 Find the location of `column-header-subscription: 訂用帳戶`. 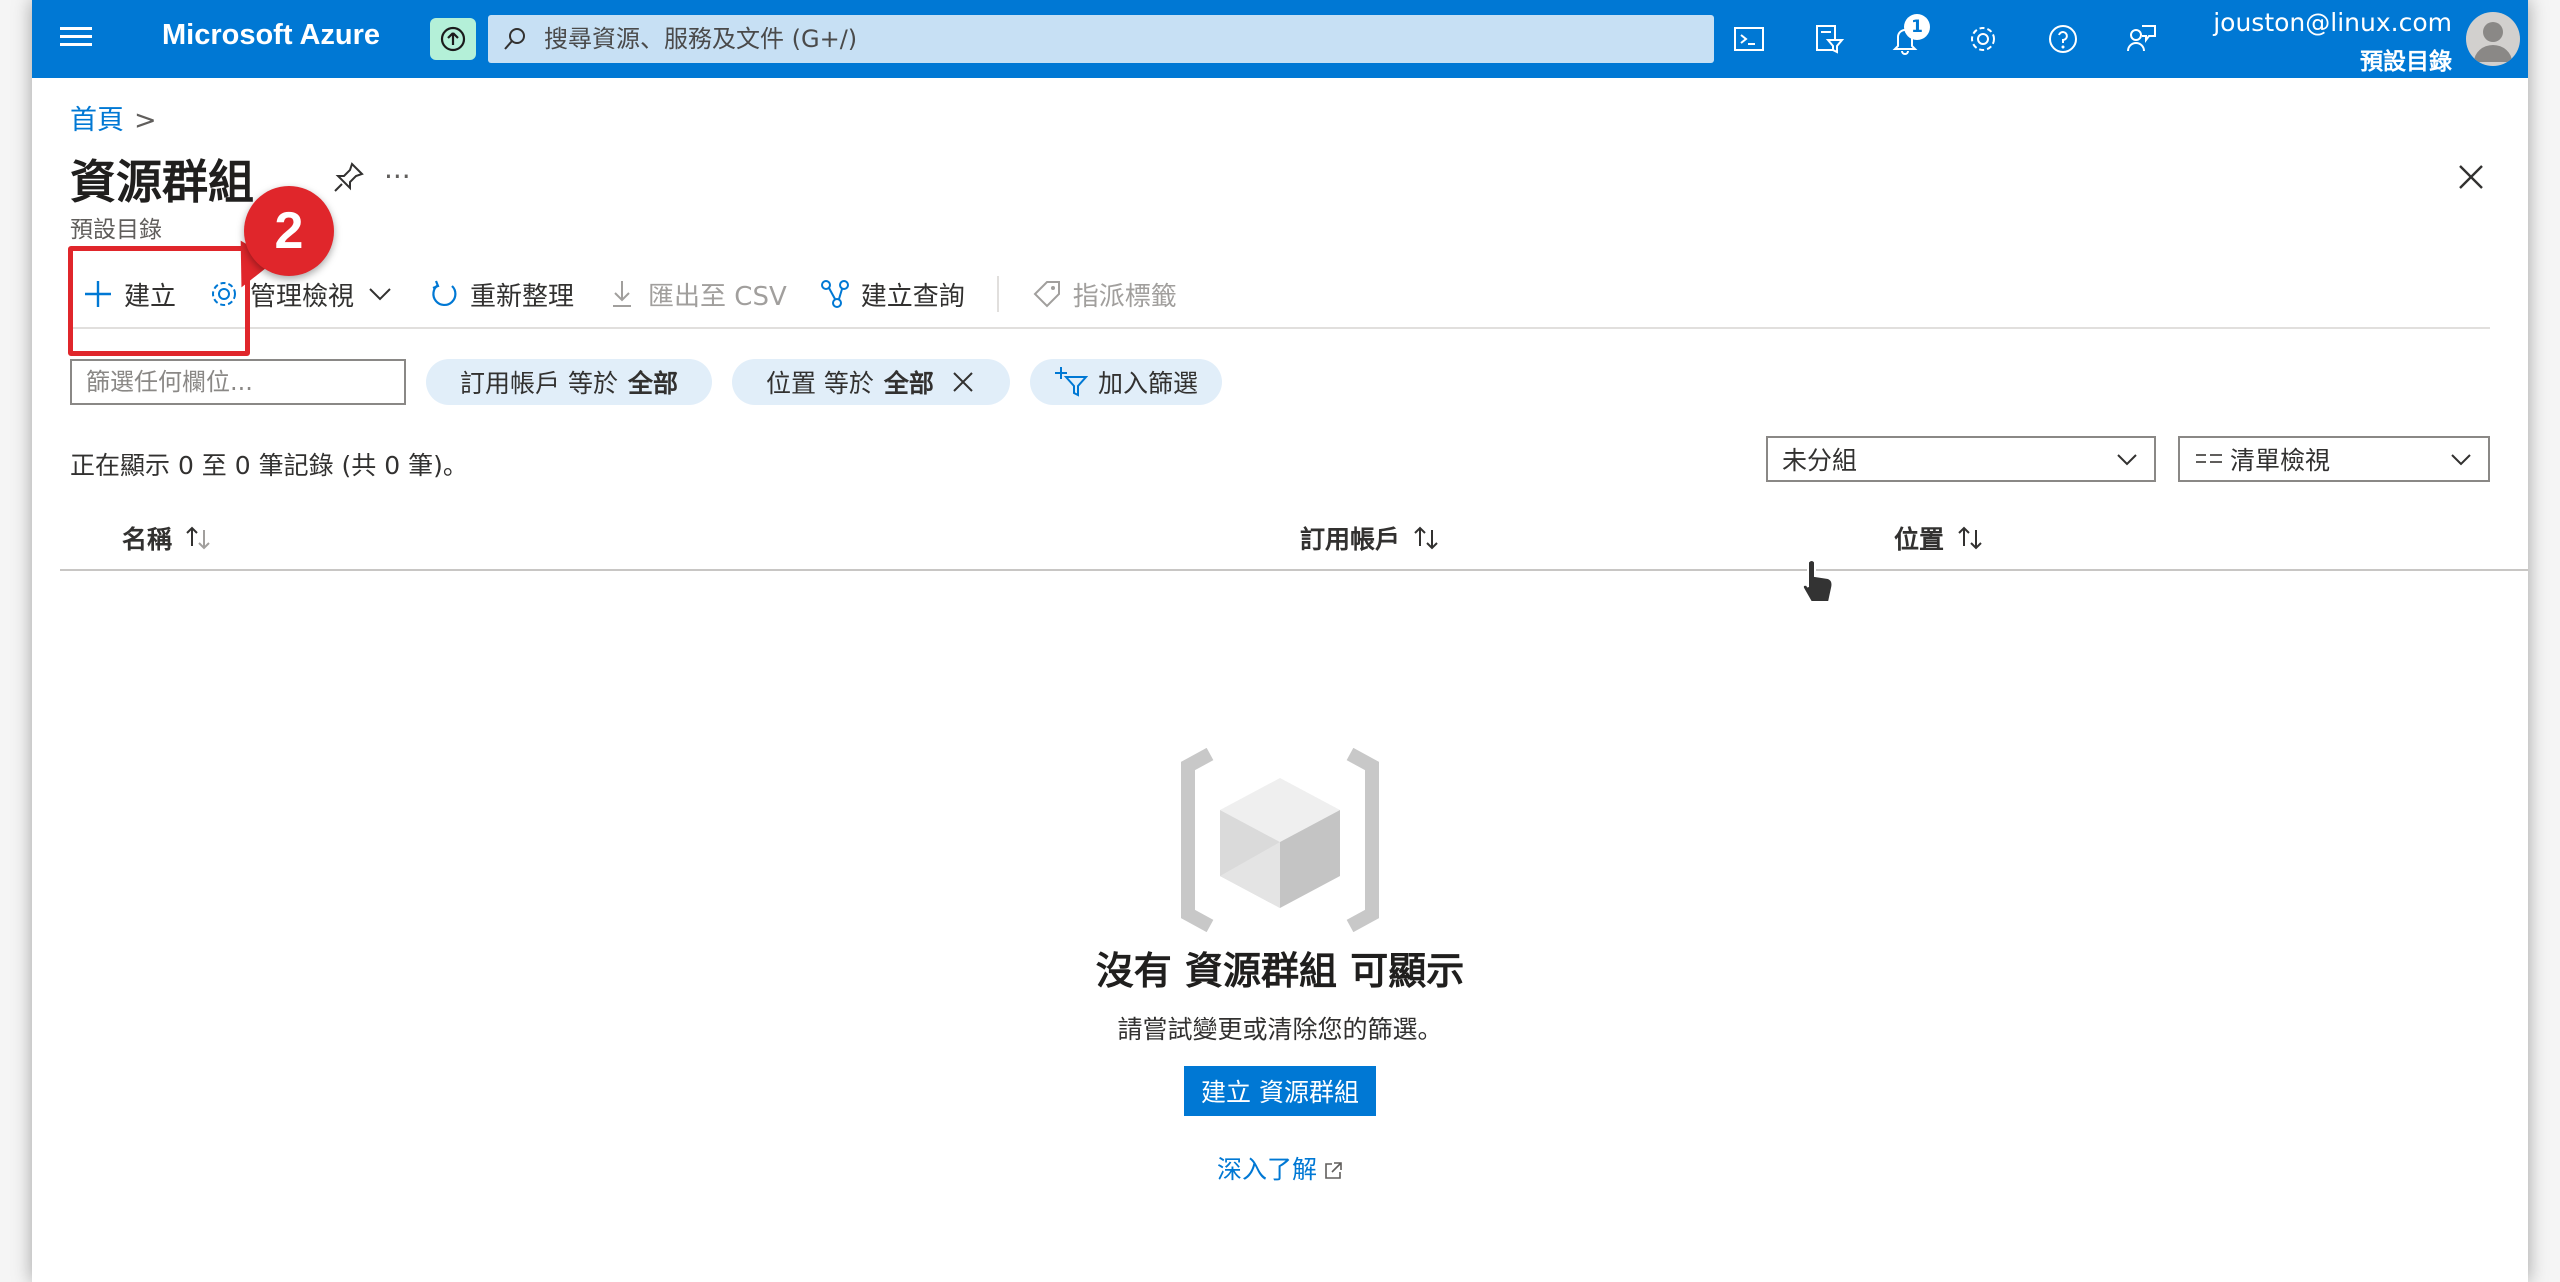

column-header-subscription: 訂用帳戶 is located at coordinates (1372, 538).